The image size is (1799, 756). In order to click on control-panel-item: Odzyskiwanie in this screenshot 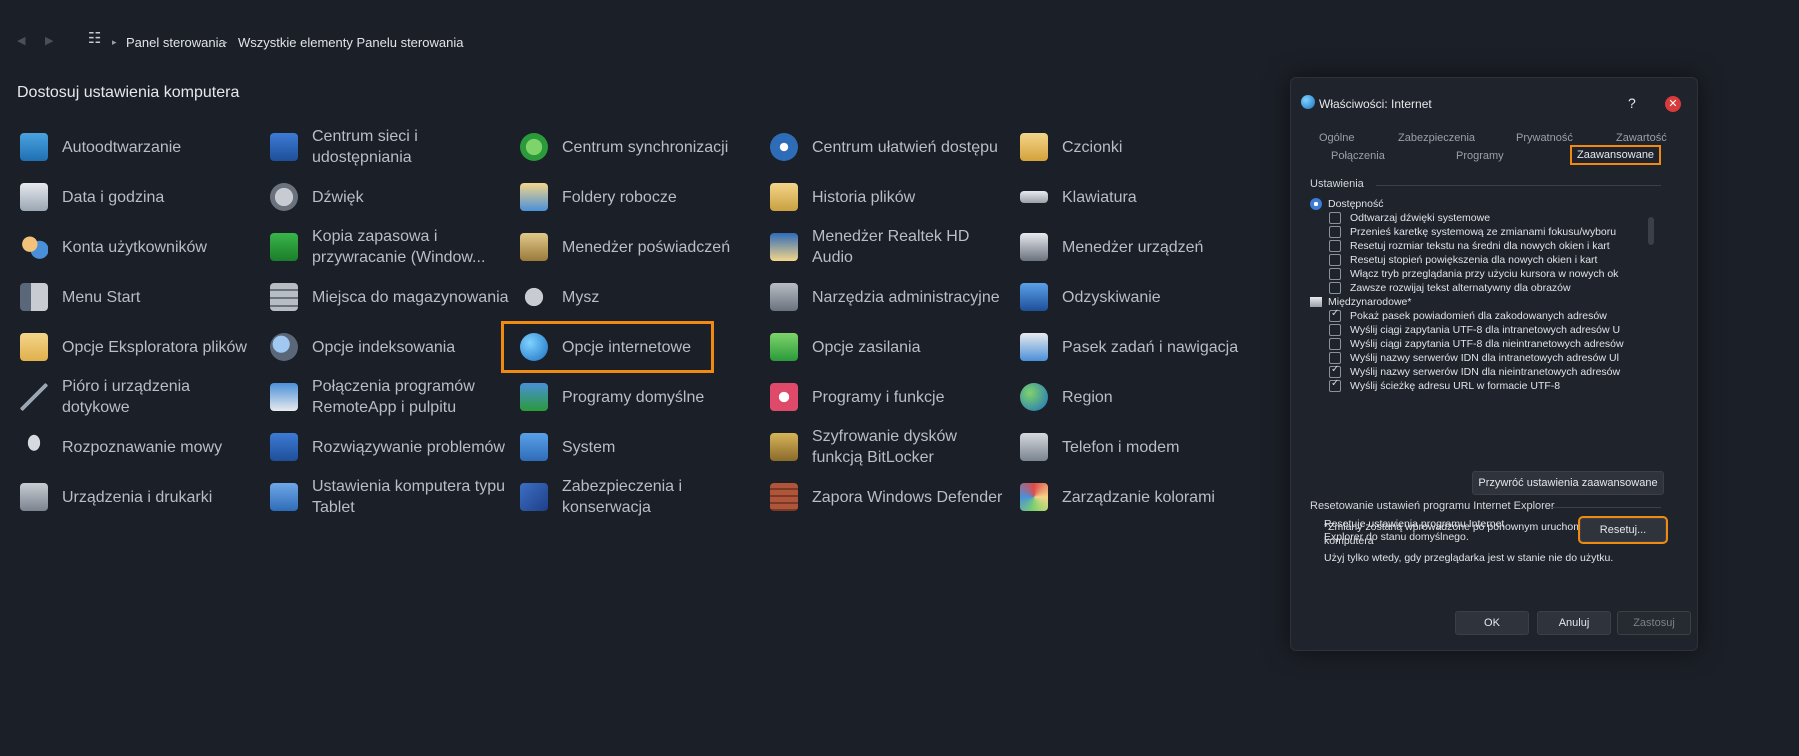, I will do `click(1139, 297)`.